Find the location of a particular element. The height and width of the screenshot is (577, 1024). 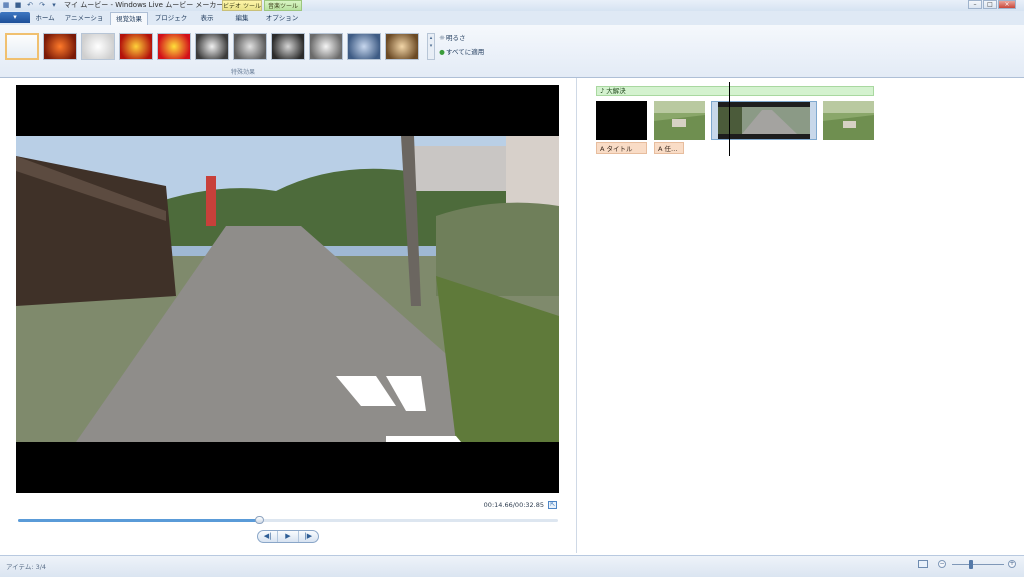

tab-options: オプション is located at coordinates (282, 18).